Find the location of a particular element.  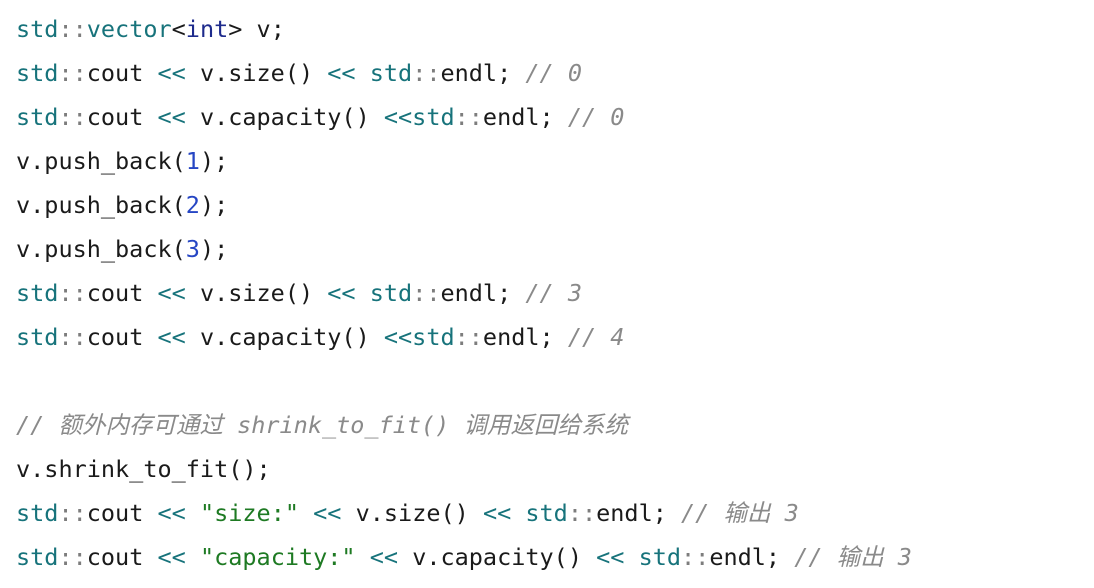

code-token-plain: < is located at coordinates (178, 29).